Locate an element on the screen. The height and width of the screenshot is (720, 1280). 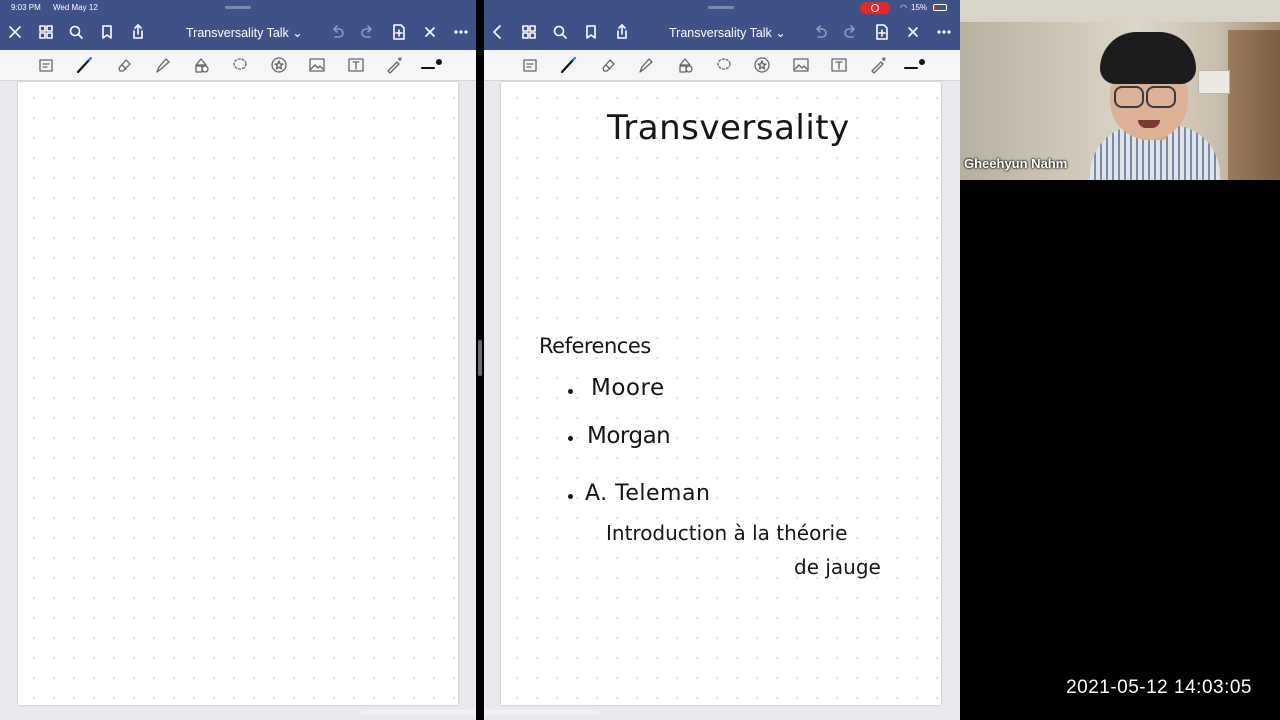
reference-item: Morgan is located at coordinates (629, 436).